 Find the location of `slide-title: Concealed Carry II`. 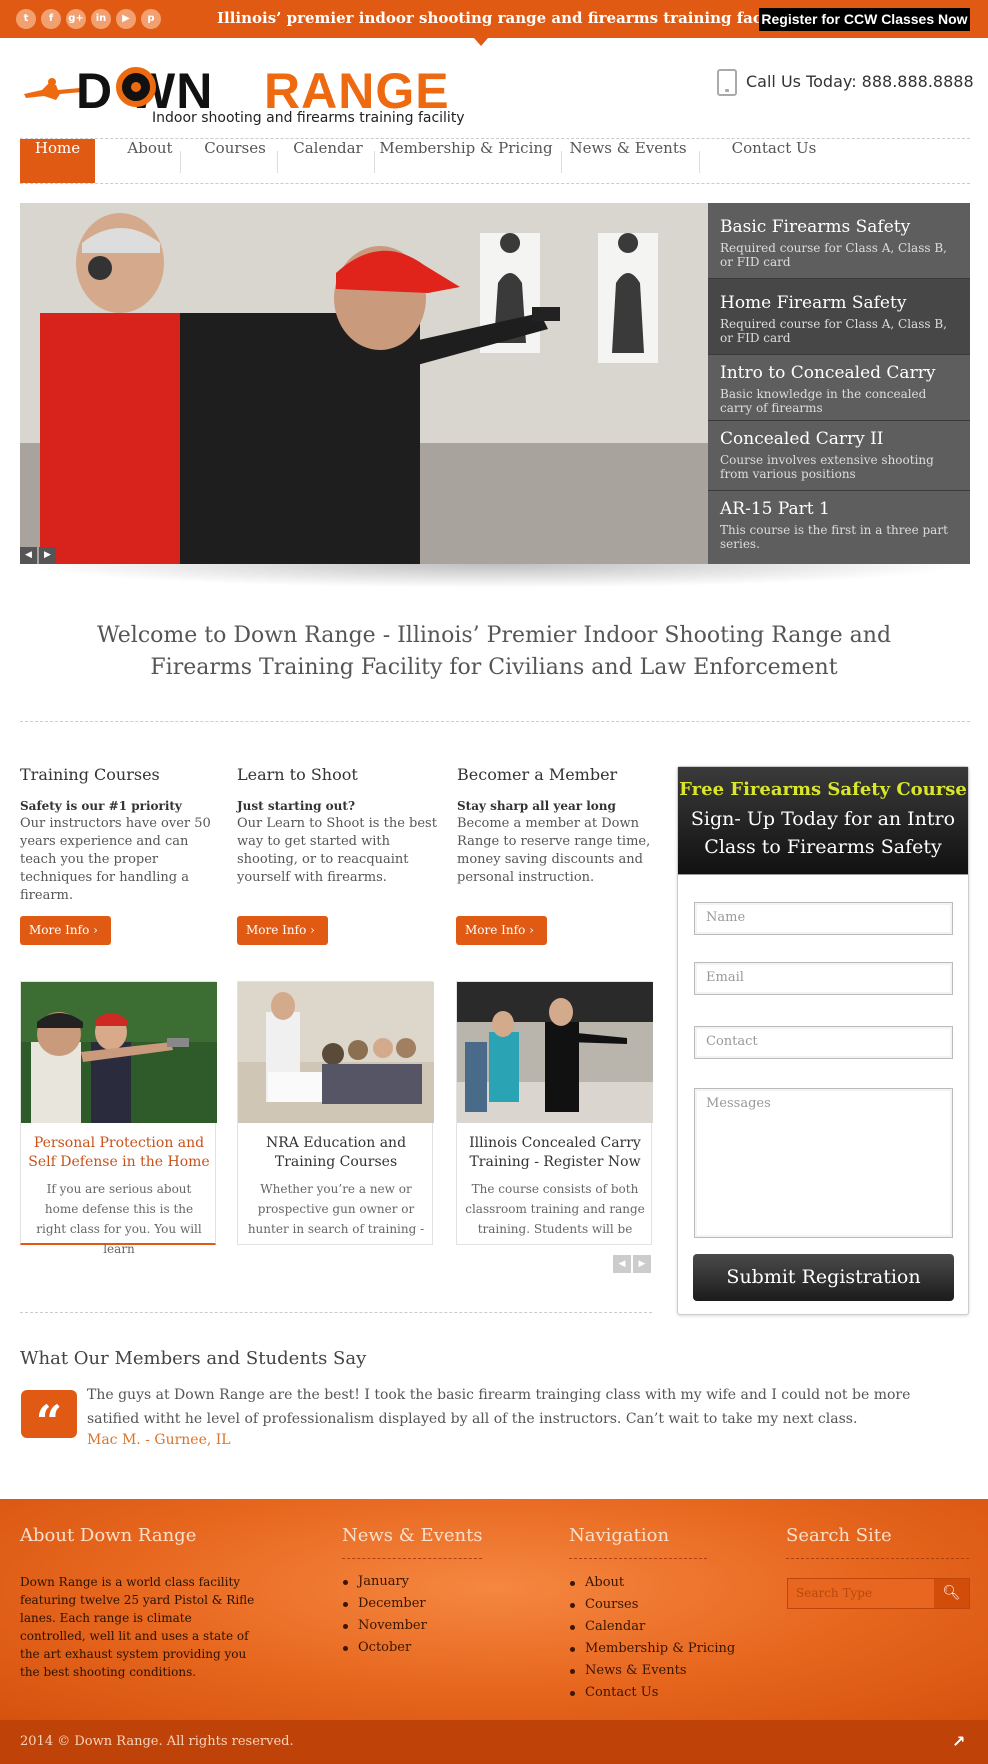

slide-title: Concealed Carry II is located at coordinates (802, 439).